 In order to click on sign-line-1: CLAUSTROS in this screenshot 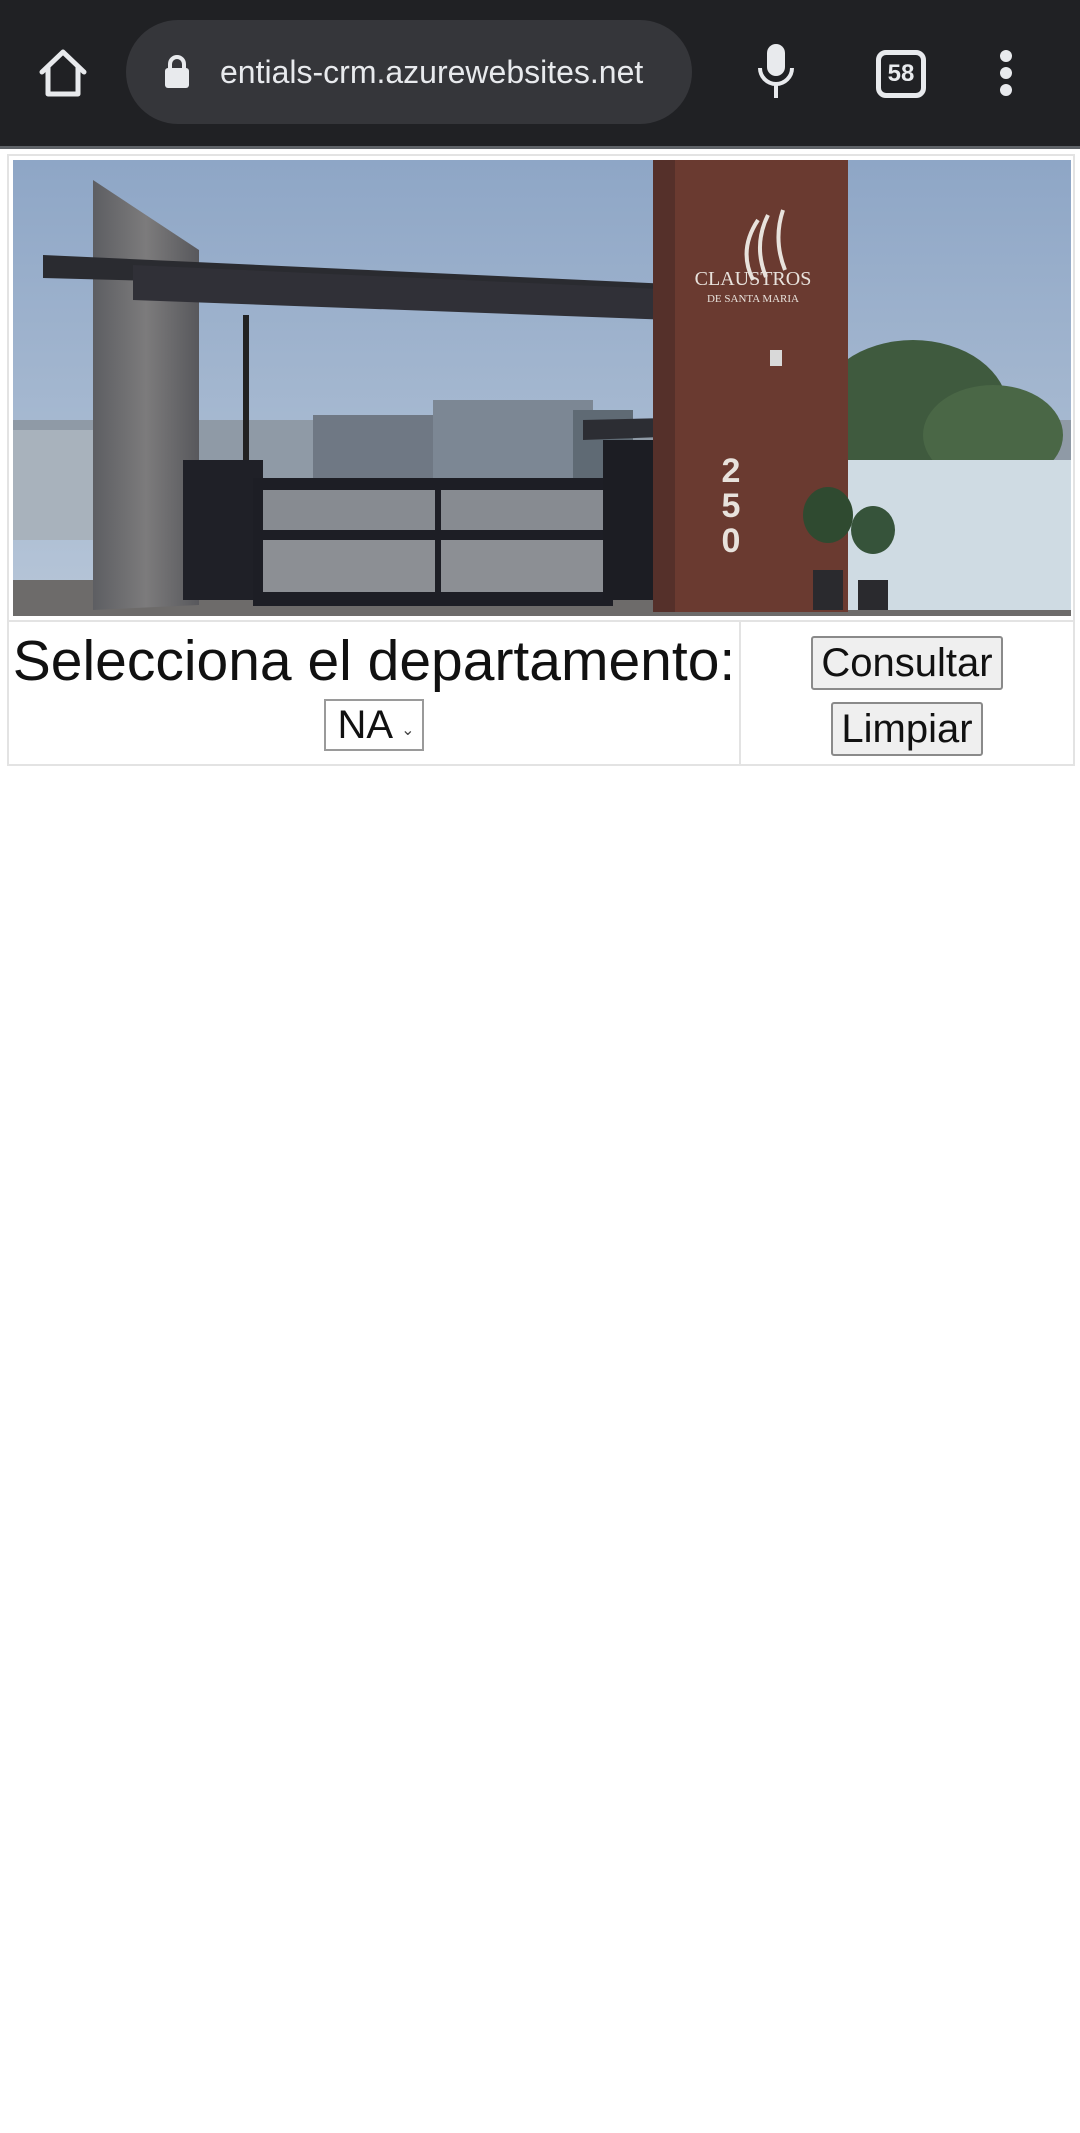, I will do `click(753, 279)`.